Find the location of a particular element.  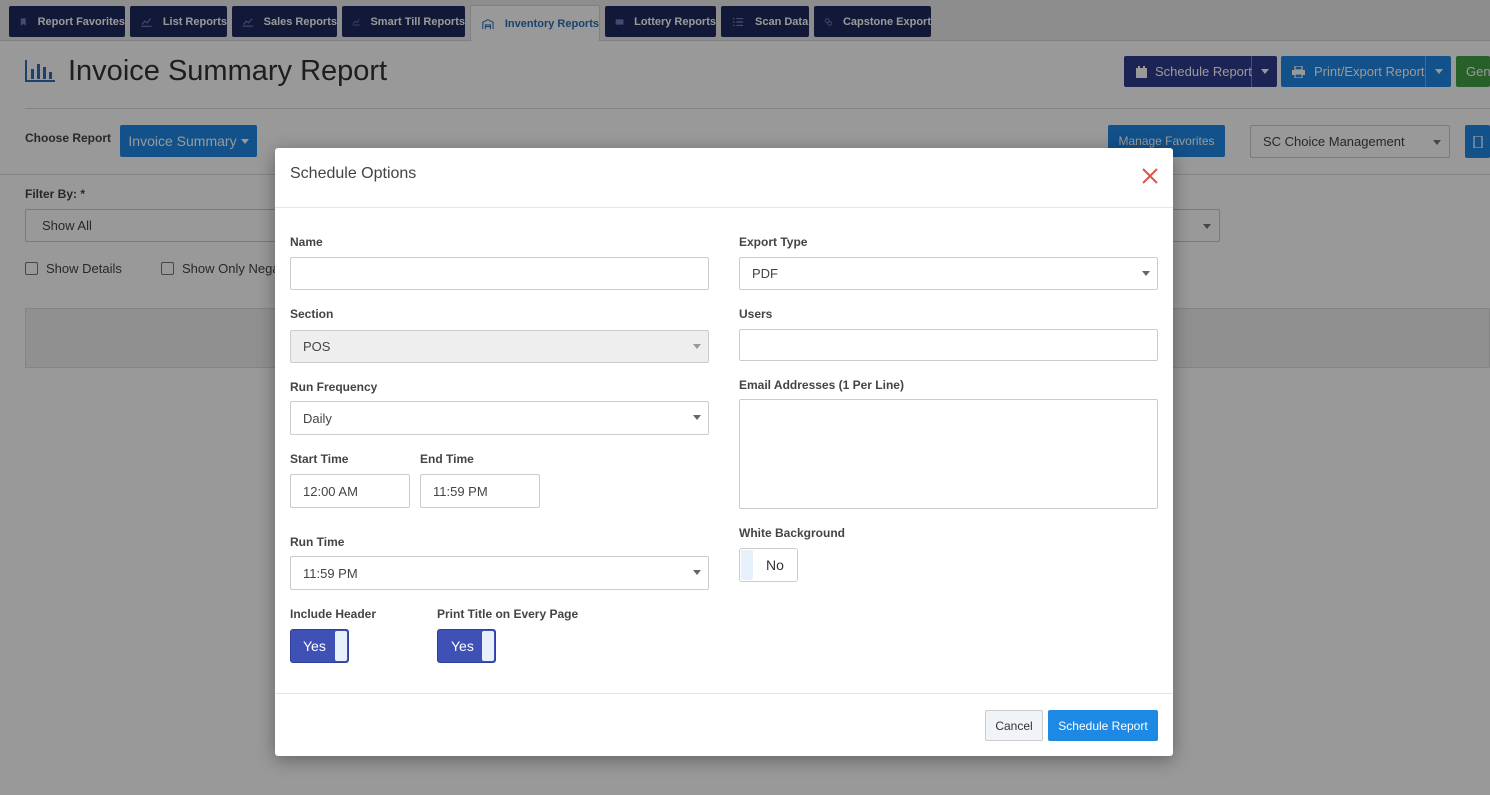

modal-title: Schedule Options is located at coordinates (353, 173).